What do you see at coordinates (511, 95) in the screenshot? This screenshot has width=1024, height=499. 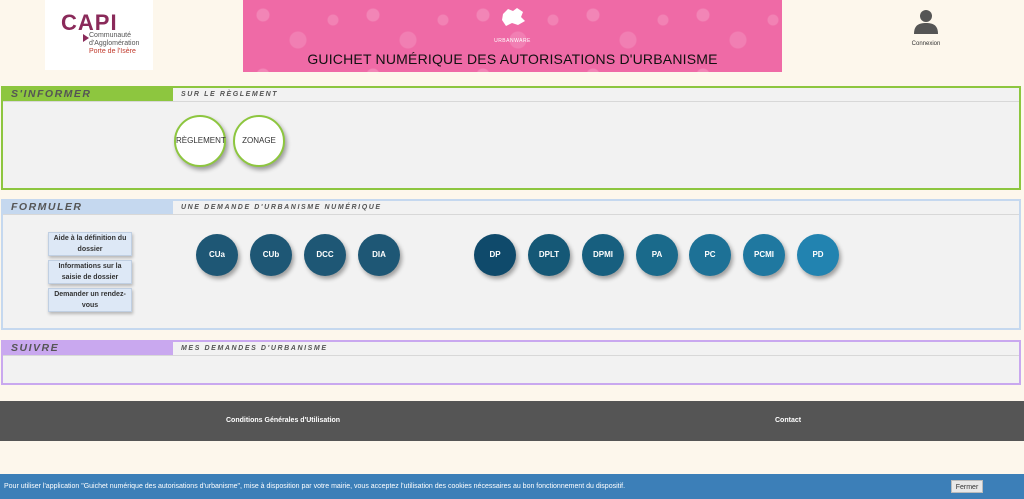 I see `inform-section-header: S'INFORMER SUR LE RÈGLEMENT` at bounding box center [511, 95].